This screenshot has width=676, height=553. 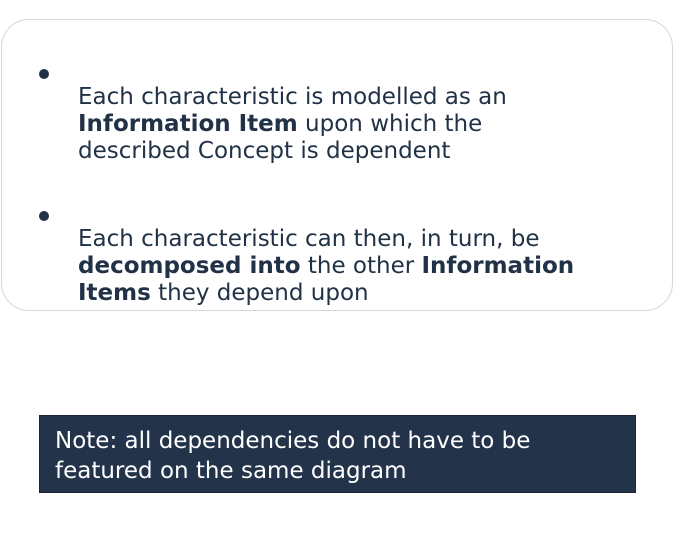 What do you see at coordinates (188, 124) in the screenshot?
I see `bullet-text-emphasis: Information Item` at bounding box center [188, 124].